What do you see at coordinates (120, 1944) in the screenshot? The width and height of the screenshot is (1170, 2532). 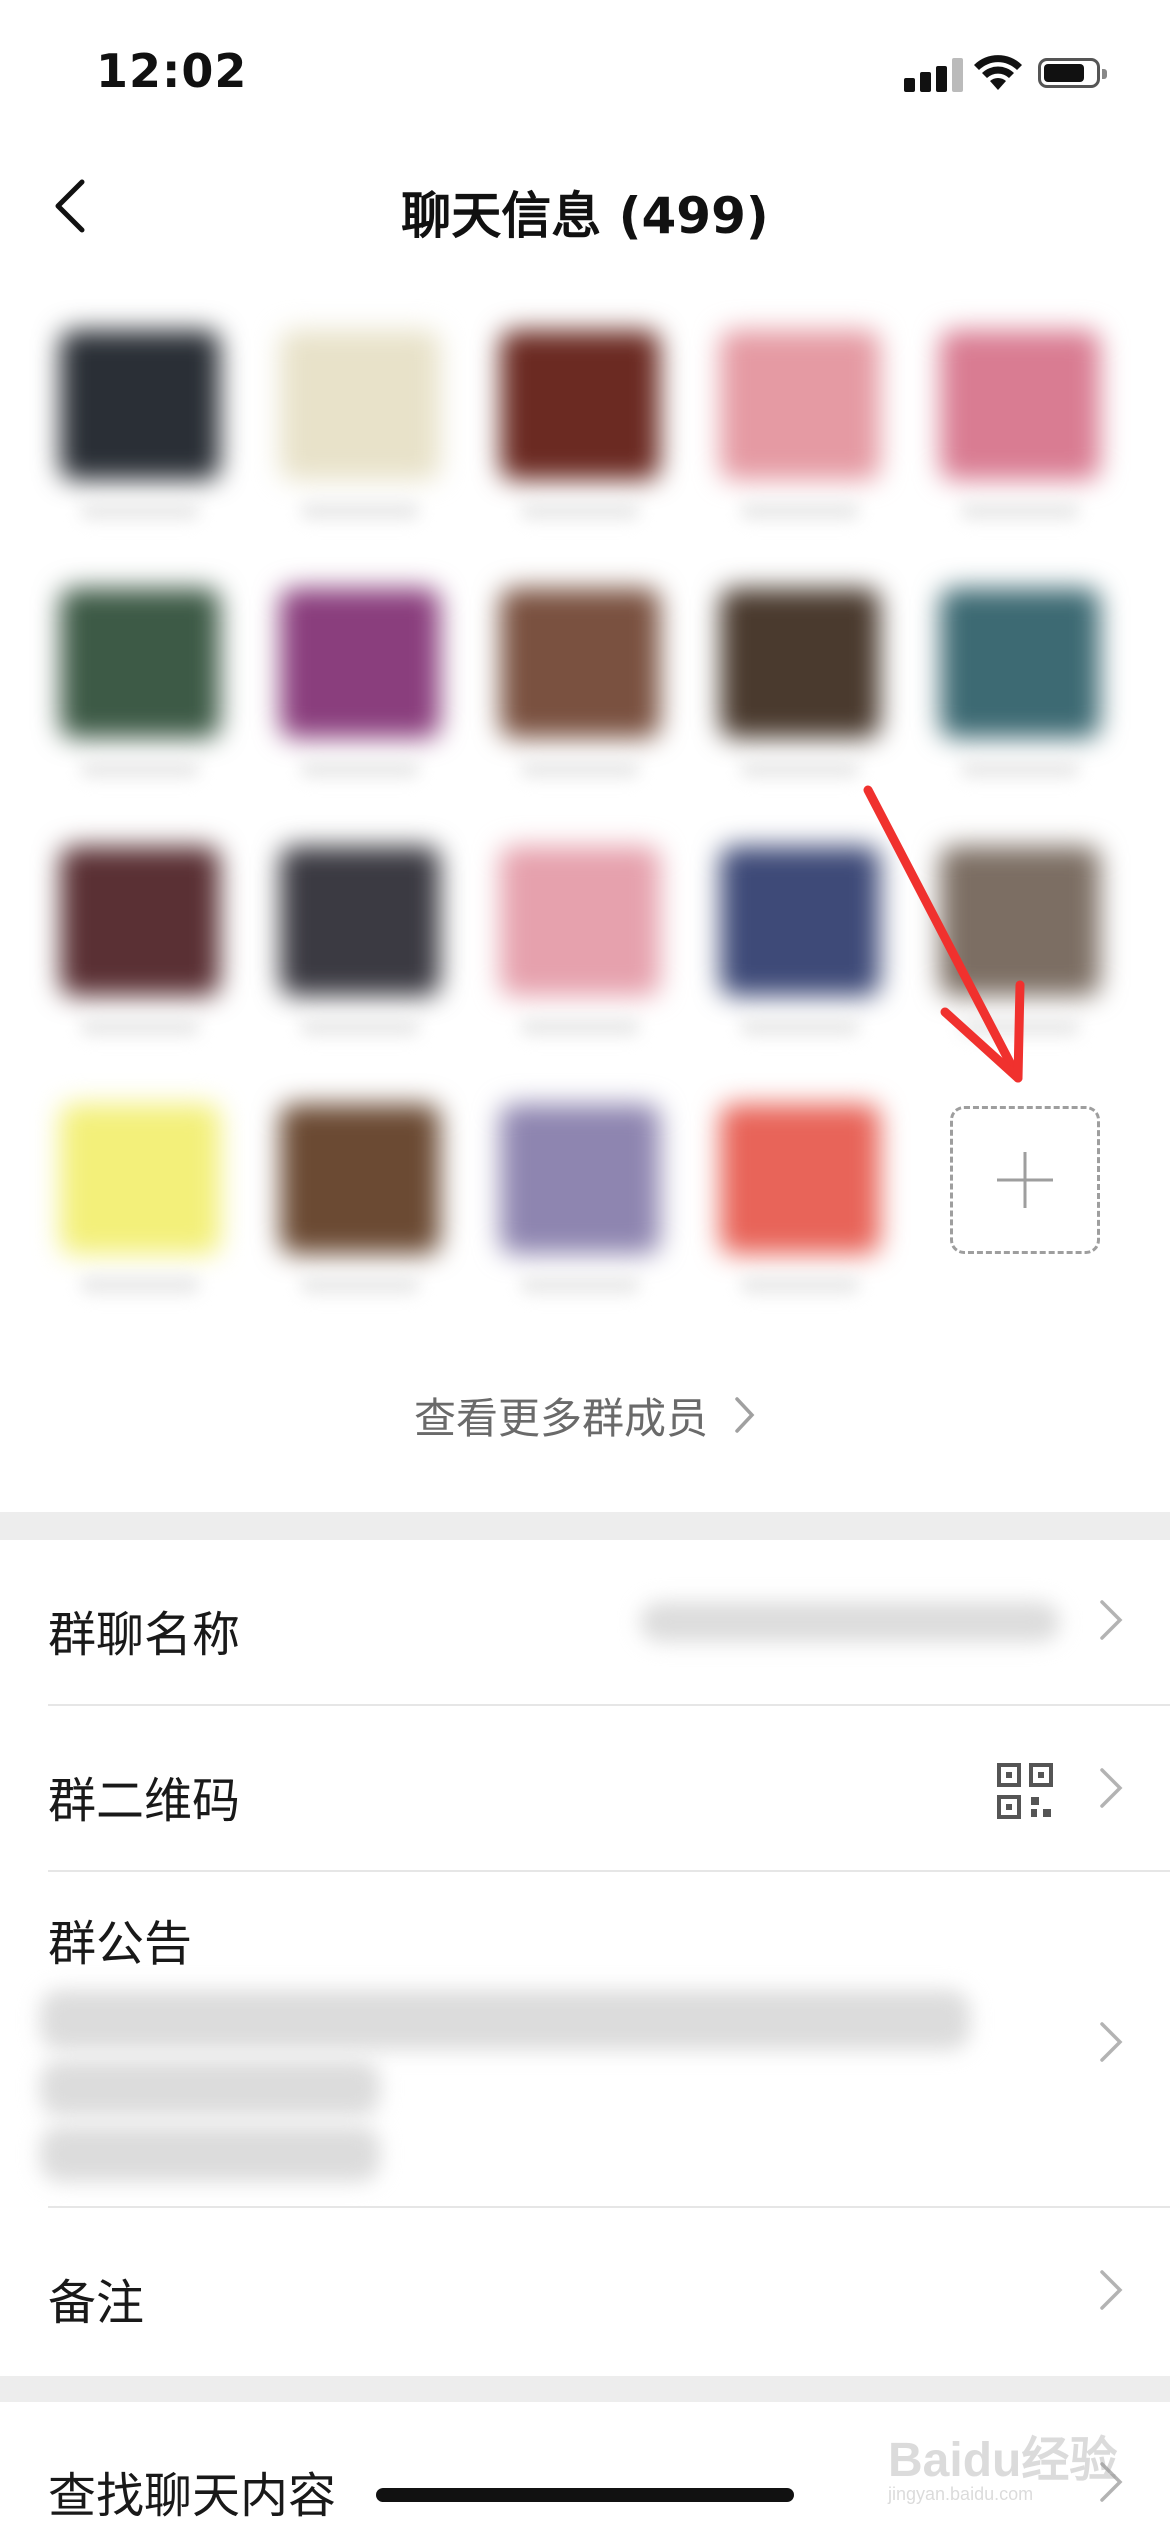 I see `group-announcement-label: 群公告` at bounding box center [120, 1944].